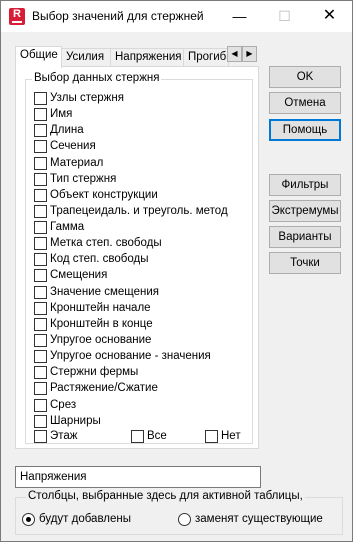  Describe the element at coordinates (139, 211) in the screenshot. I see `option-label: Трапецеидаль. и треуголь. метод` at that location.